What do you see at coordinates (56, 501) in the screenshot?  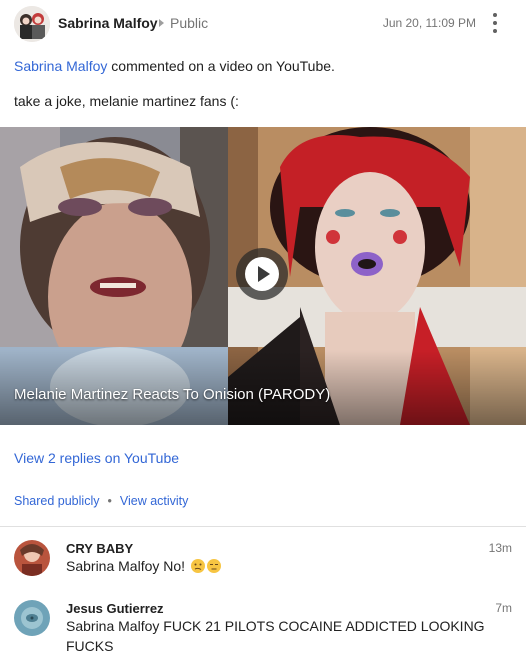 I see `shared-publicly-link: Shared publicly` at bounding box center [56, 501].